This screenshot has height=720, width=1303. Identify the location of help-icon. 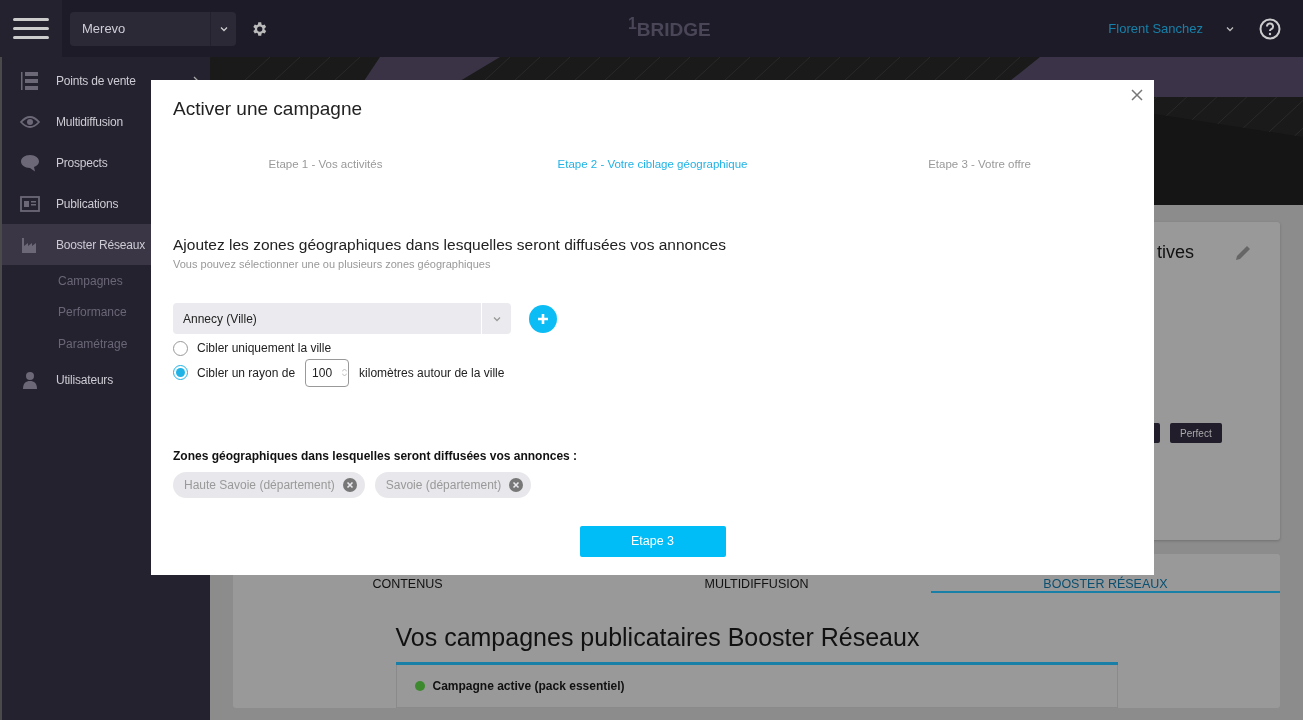
(1270, 28).